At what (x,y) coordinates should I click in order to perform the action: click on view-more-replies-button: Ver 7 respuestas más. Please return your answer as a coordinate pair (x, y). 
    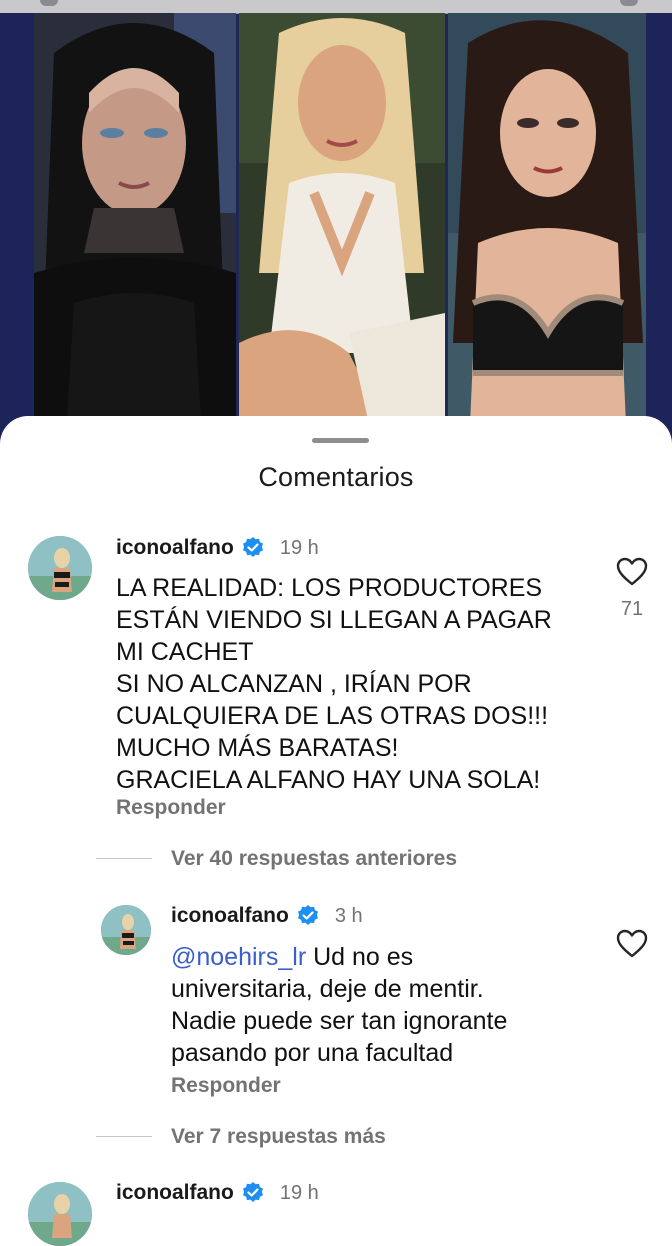
    Looking at the image, I should click on (278, 1137).